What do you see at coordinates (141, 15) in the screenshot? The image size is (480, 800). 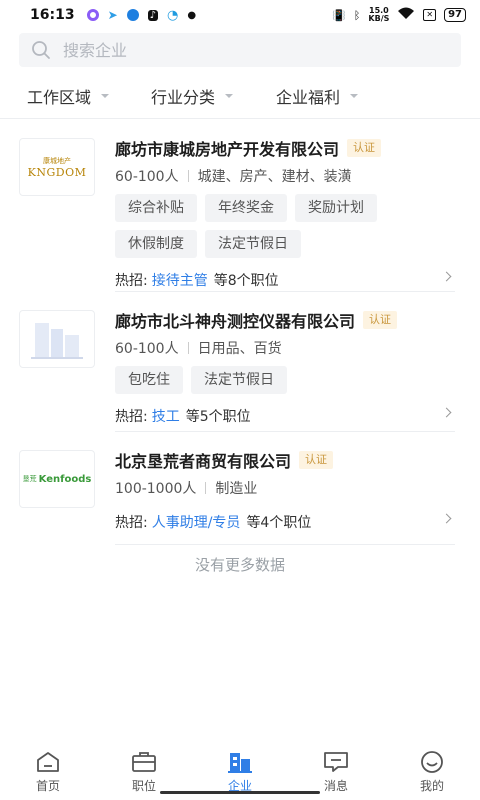 I see `notification-icons: ➤ ♪ ◔ ●` at bounding box center [141, 15].